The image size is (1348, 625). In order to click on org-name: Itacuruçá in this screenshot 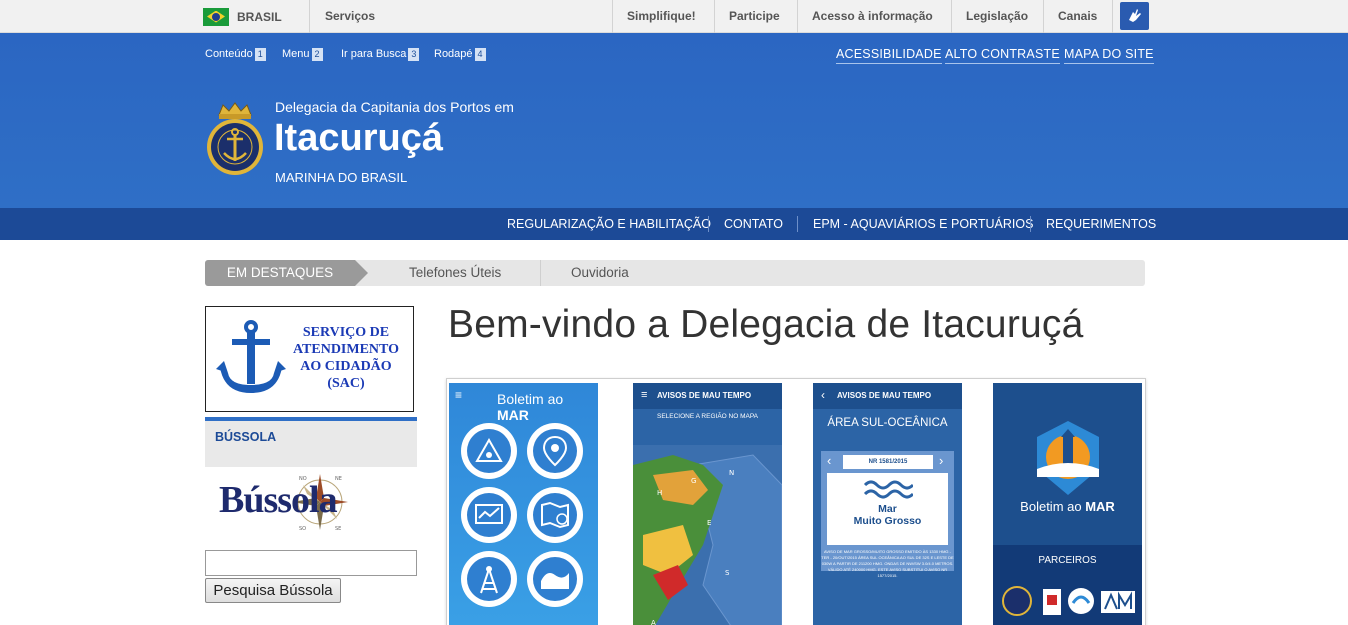, I will do `click(358, 138)`.